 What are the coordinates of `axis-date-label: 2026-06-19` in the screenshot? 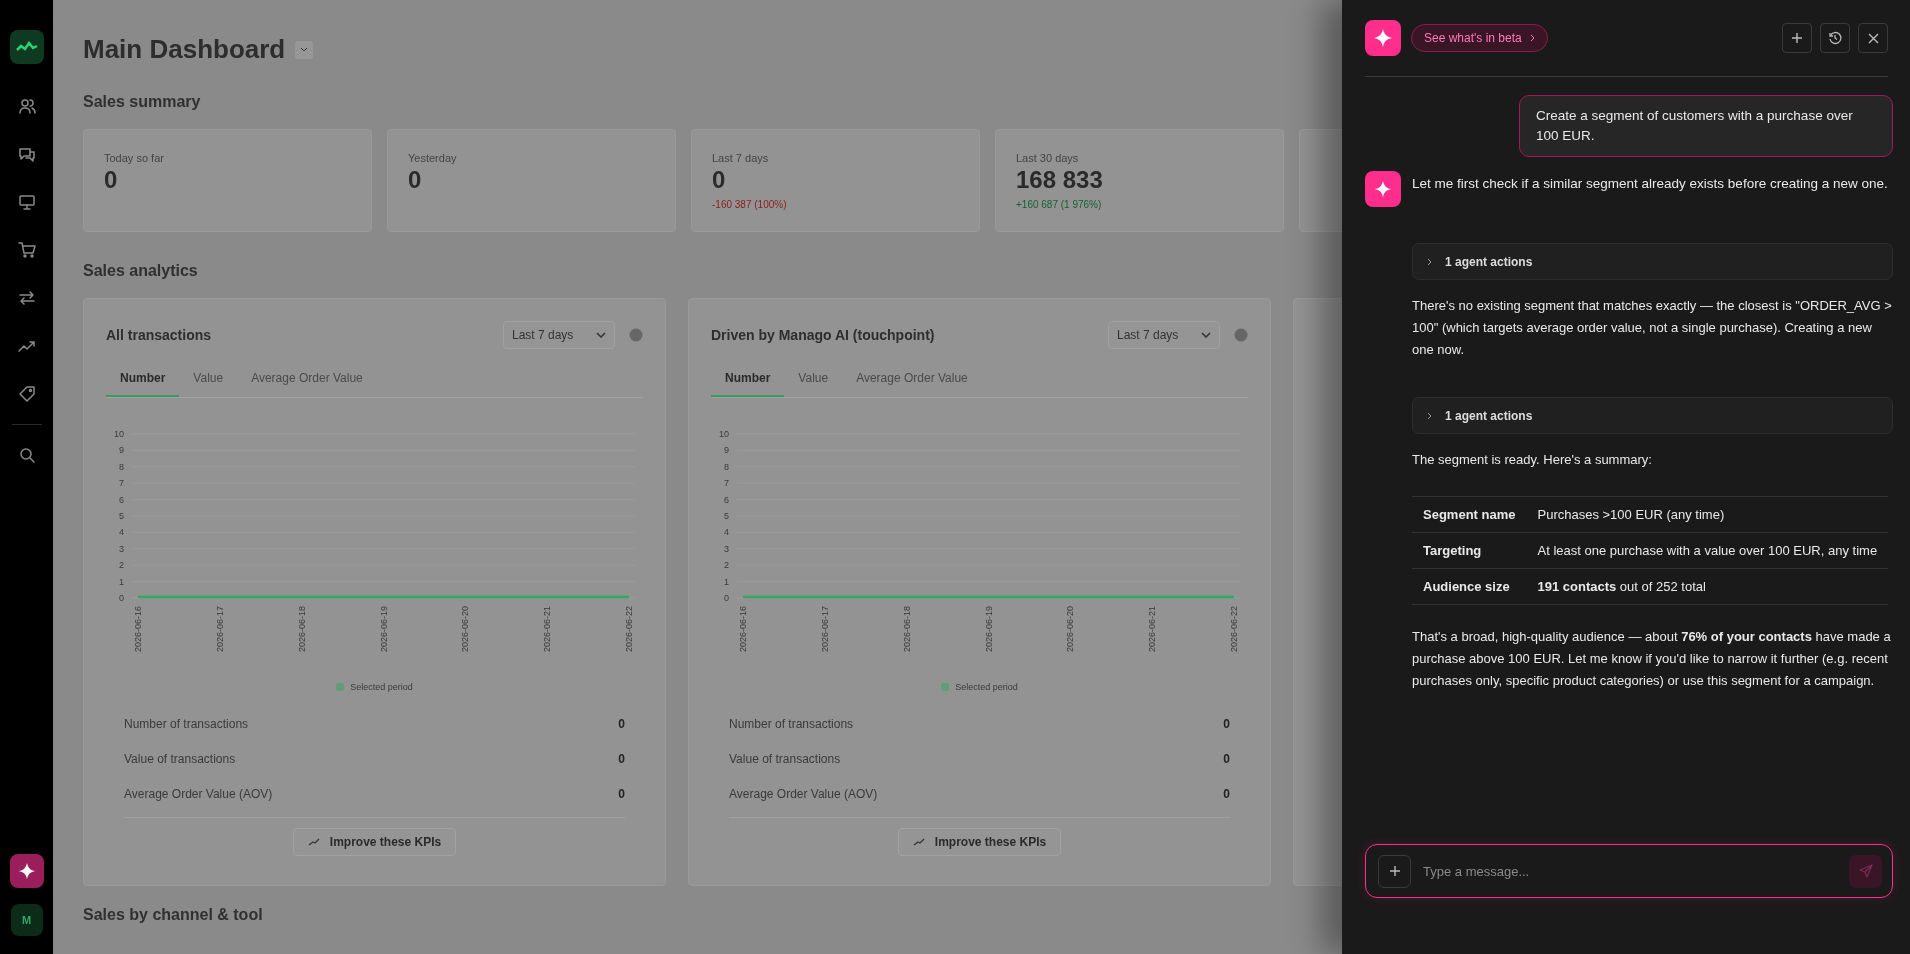 It's located at (383, 629).